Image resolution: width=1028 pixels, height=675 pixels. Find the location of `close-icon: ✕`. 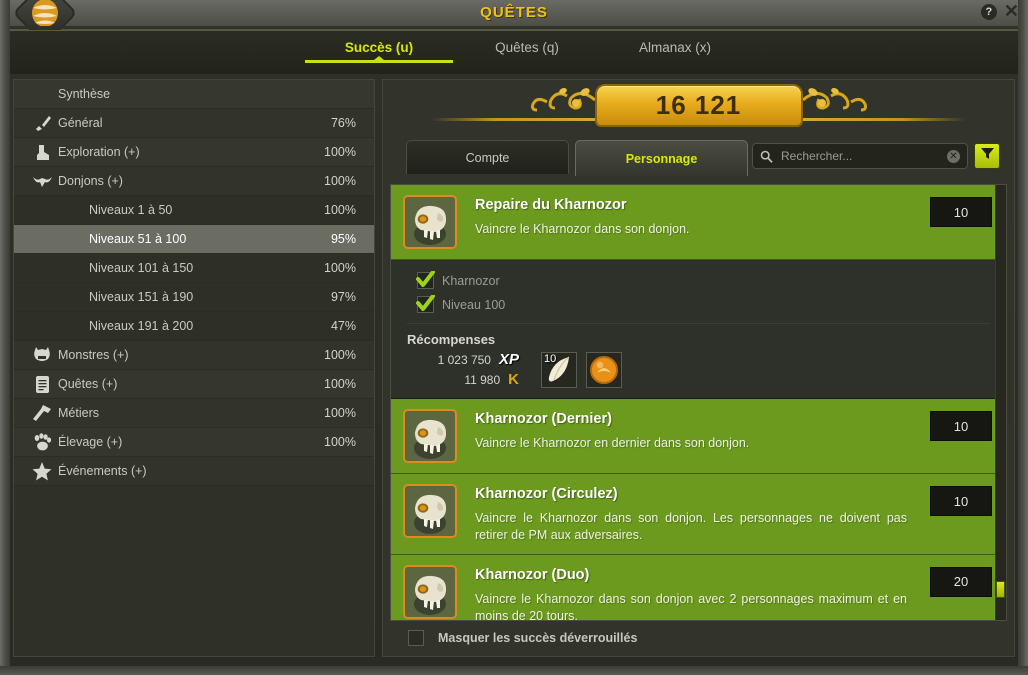

close-icon: ✕ is located at coordinates (1011, 11).